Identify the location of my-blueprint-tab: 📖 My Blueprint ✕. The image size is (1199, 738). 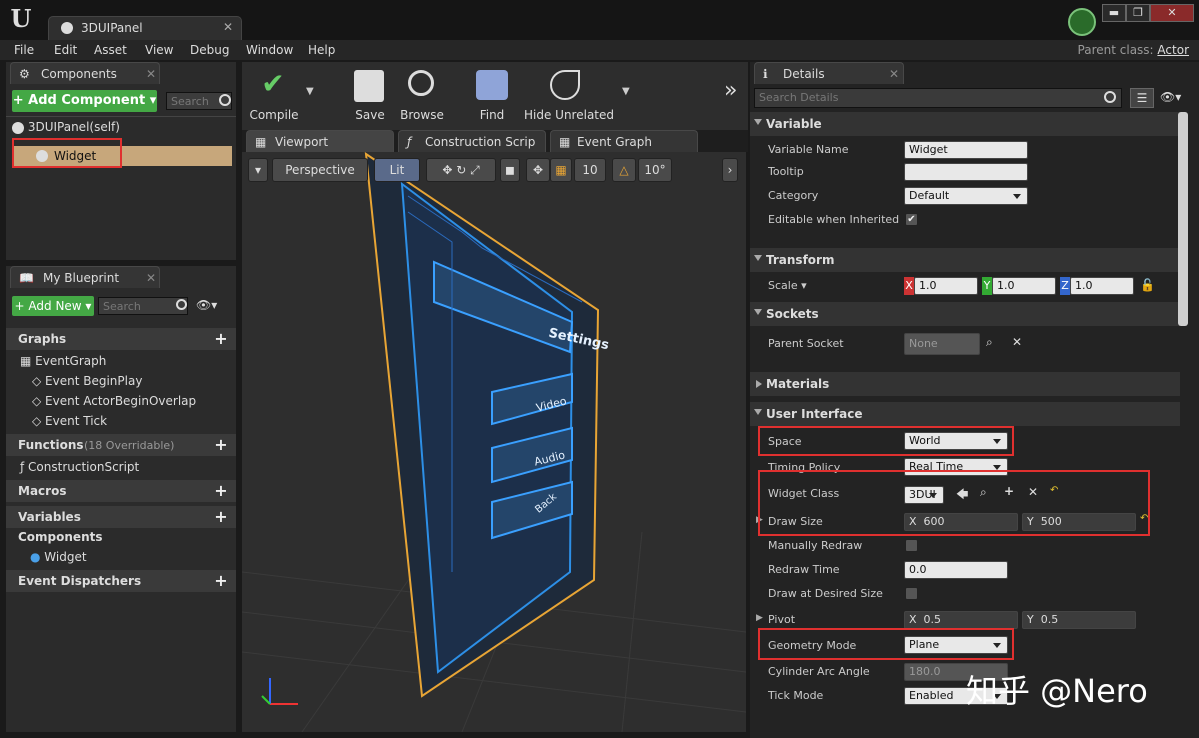
(85, 277).